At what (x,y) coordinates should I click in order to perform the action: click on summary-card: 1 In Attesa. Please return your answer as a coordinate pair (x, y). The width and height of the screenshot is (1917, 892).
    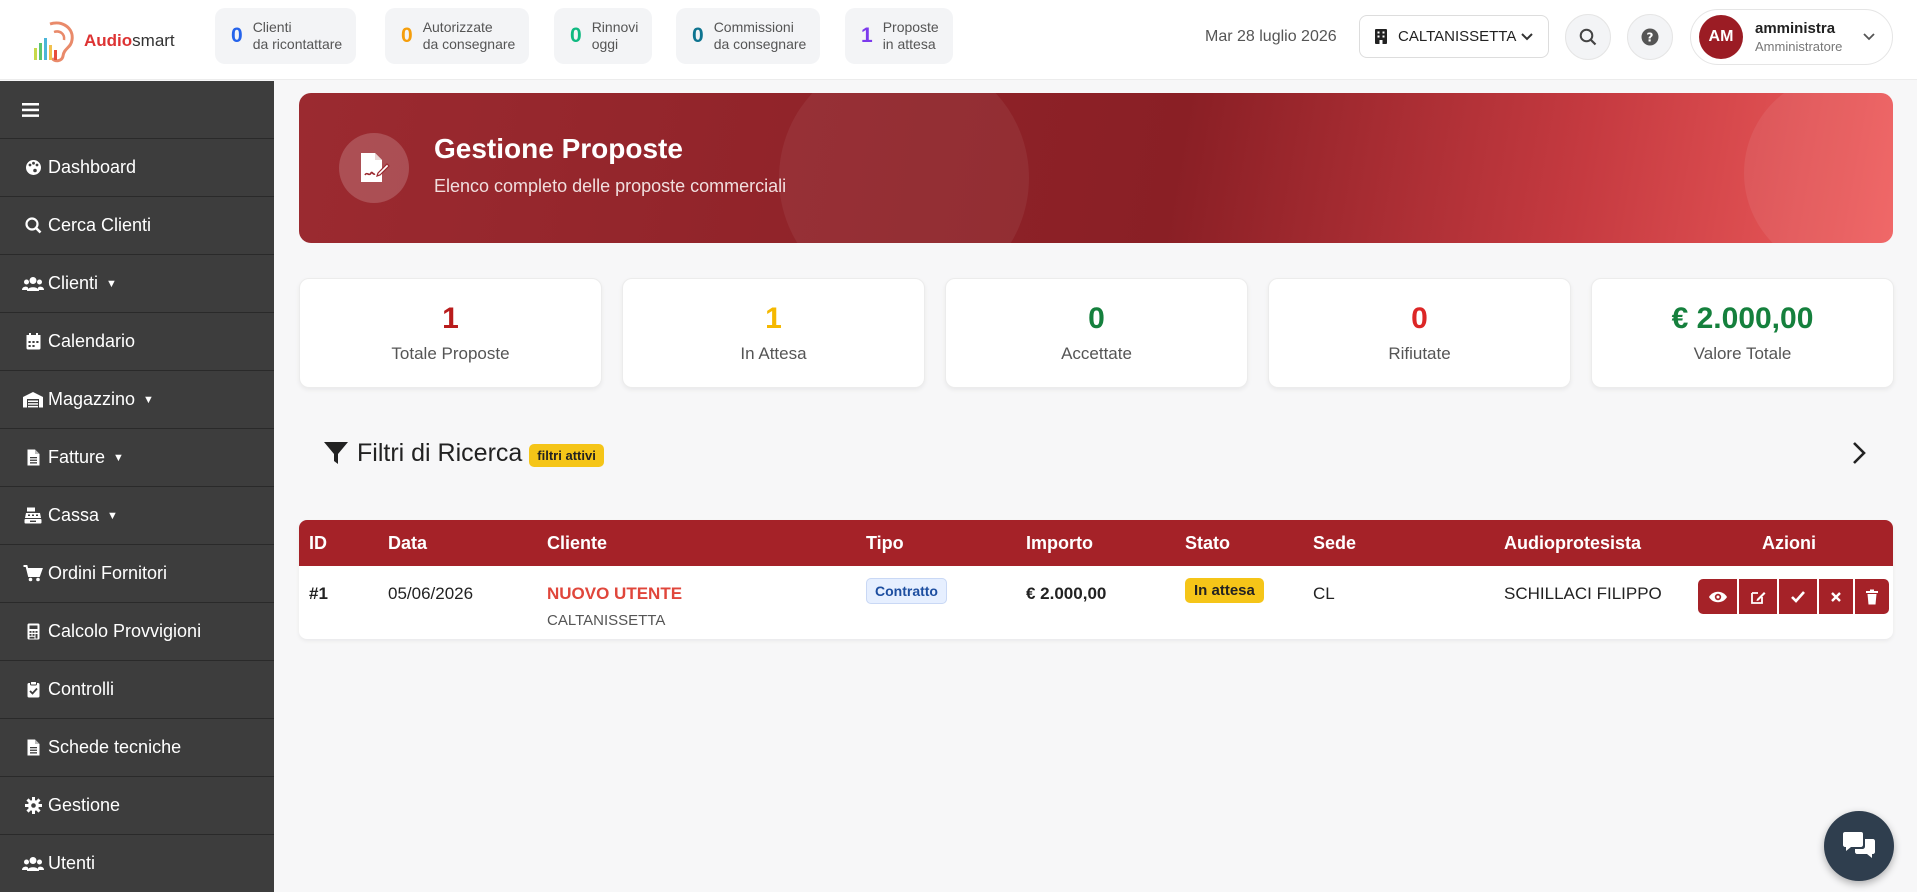
    Looking at the image, I should click on (773, 333).